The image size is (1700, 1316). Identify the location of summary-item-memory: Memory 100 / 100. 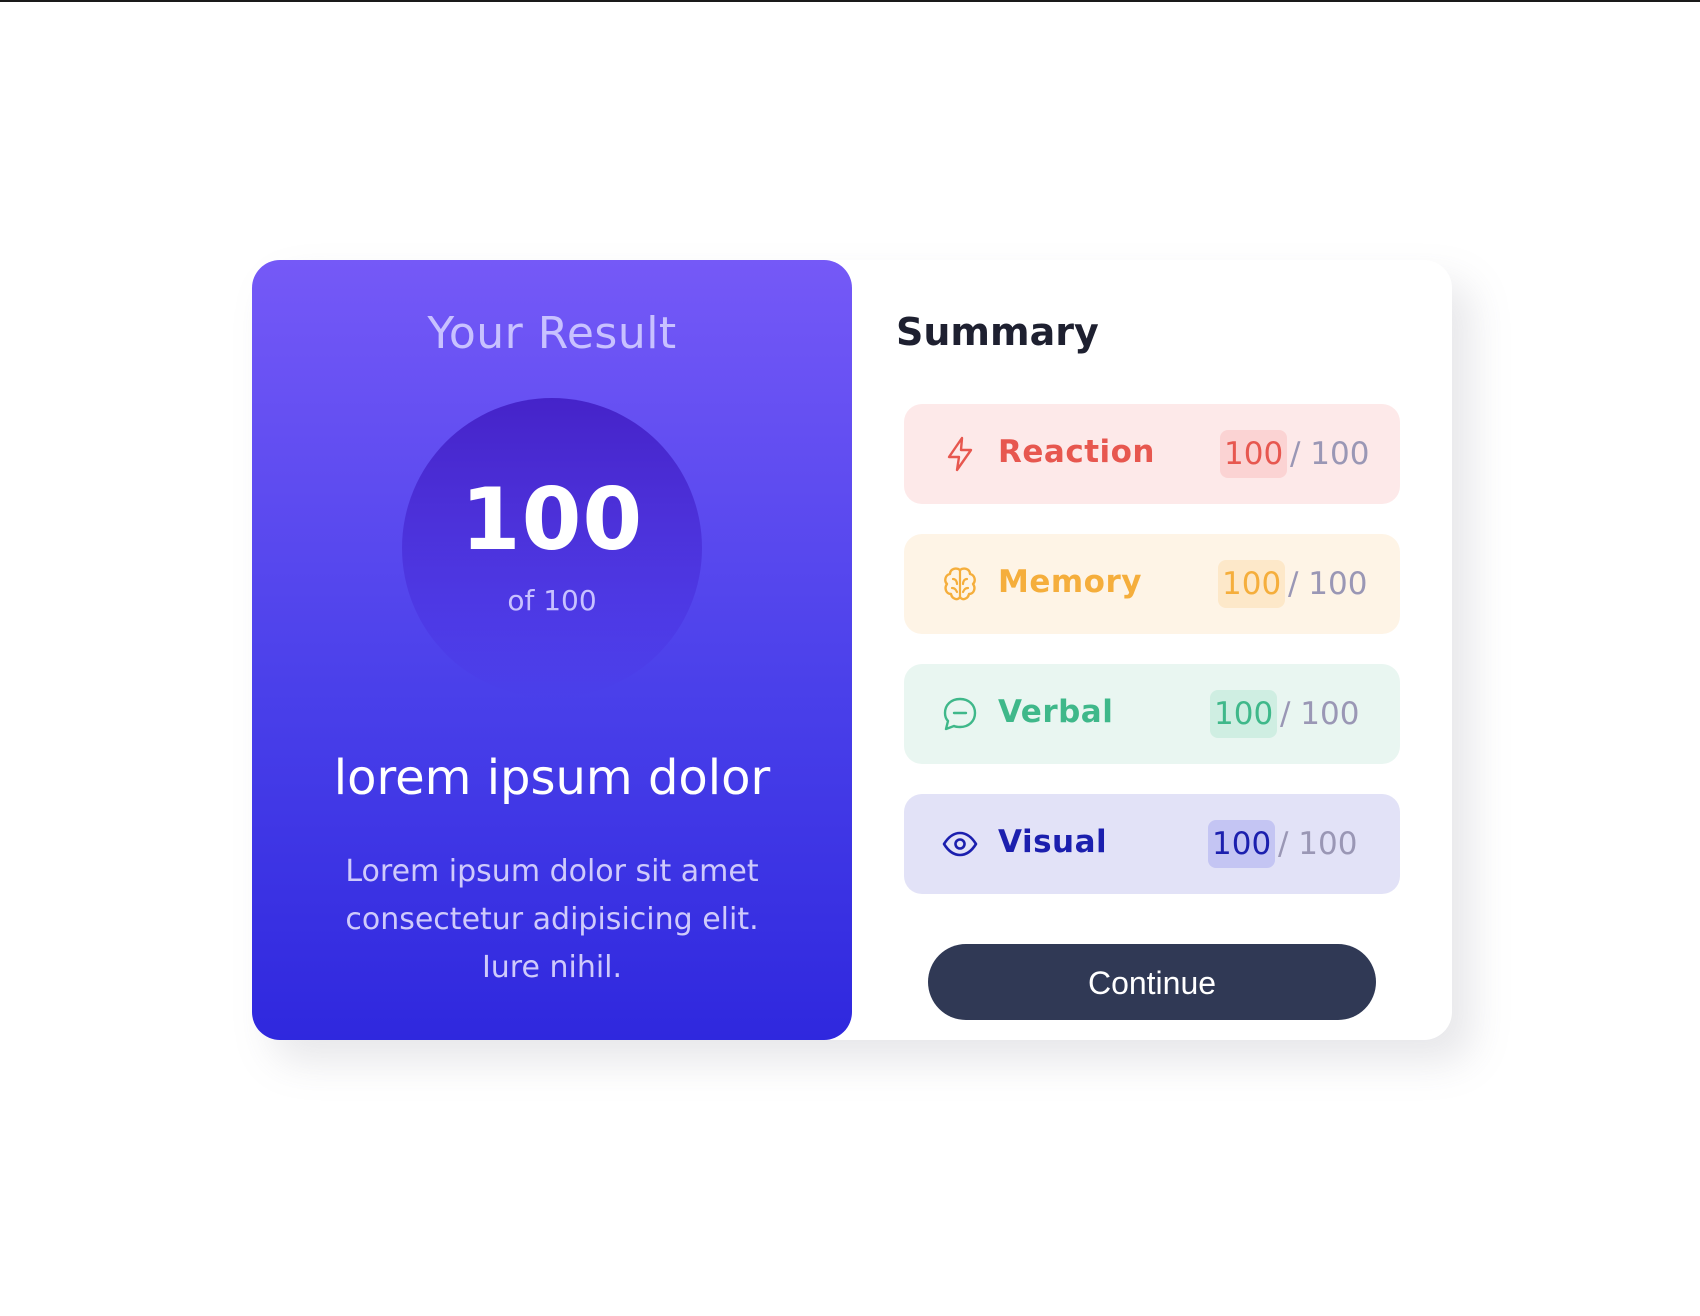
(1152, 584).